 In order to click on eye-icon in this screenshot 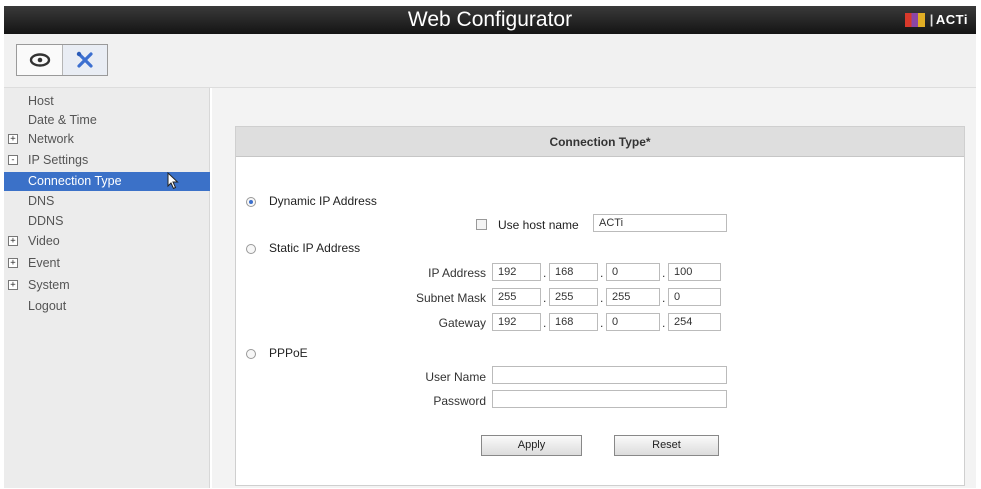, I will do `click(39, 60)`.